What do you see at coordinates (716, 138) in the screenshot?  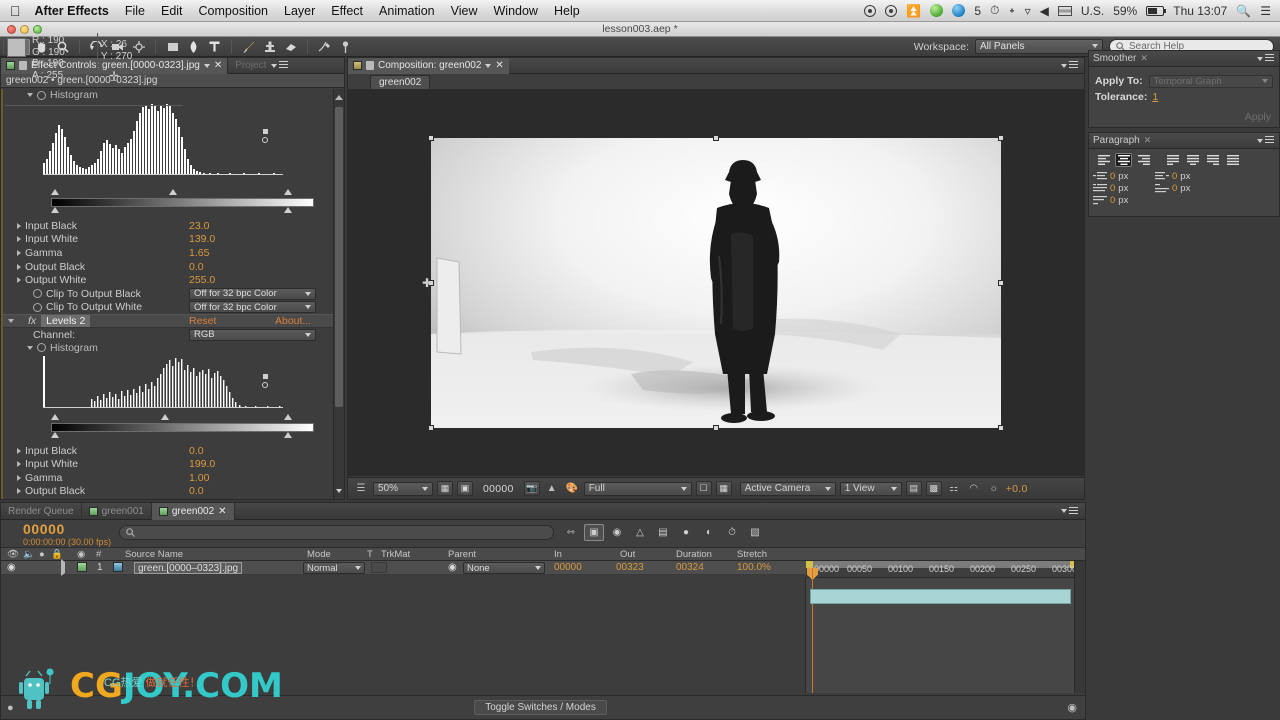 I see `selection-handle-tc` at bounding box center [716, 138].